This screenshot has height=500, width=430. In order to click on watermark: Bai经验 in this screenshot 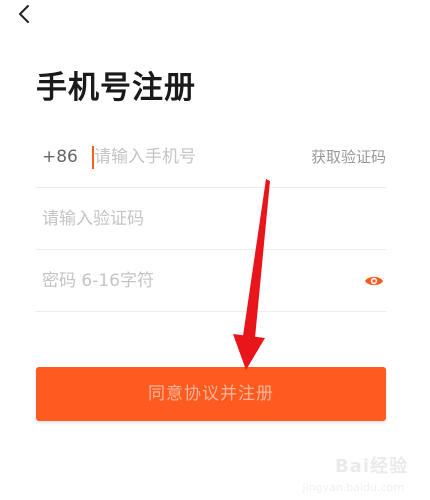, I will do `click(371, 466)`.